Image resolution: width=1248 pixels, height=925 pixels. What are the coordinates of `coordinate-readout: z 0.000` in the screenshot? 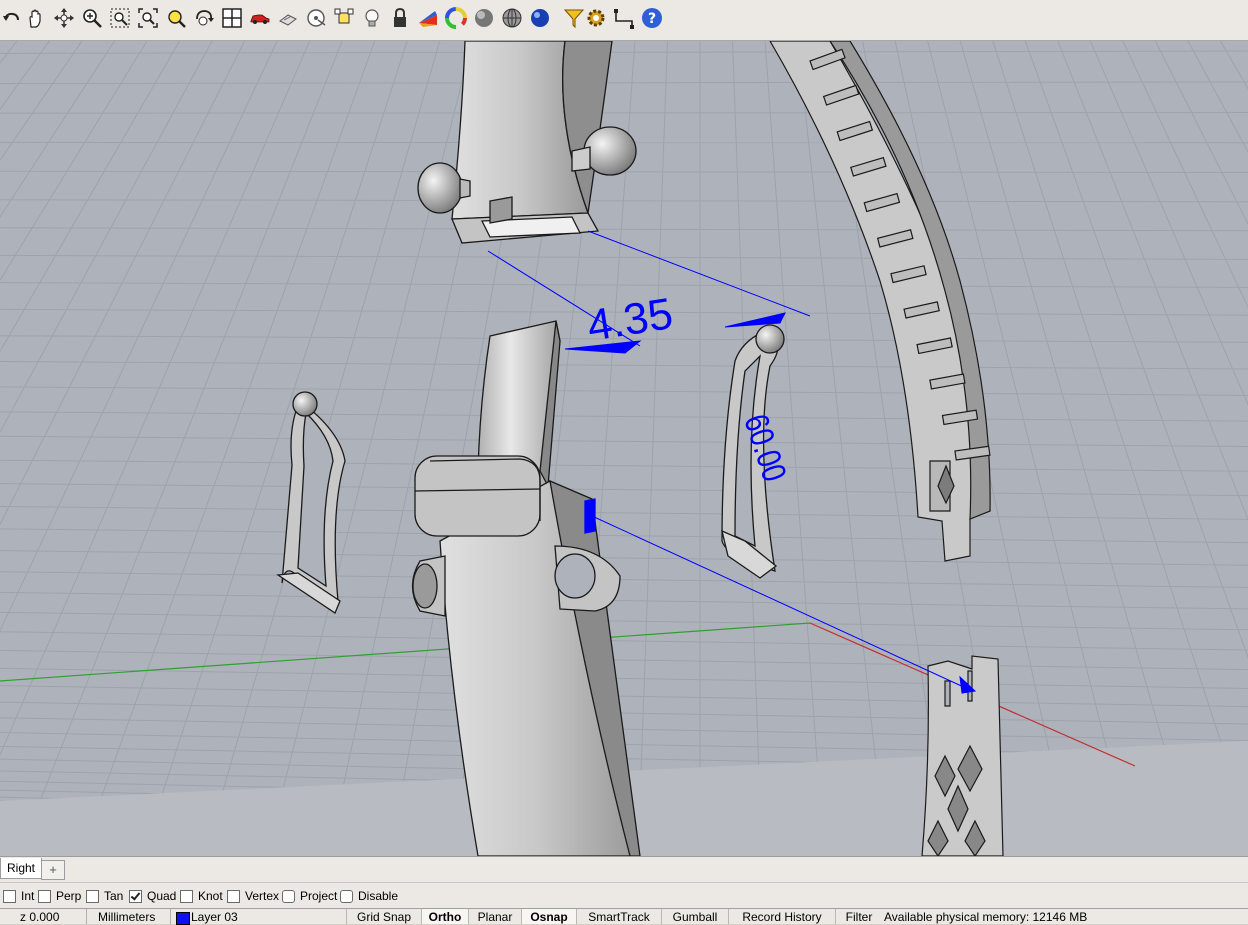 It's located at (39, 917).